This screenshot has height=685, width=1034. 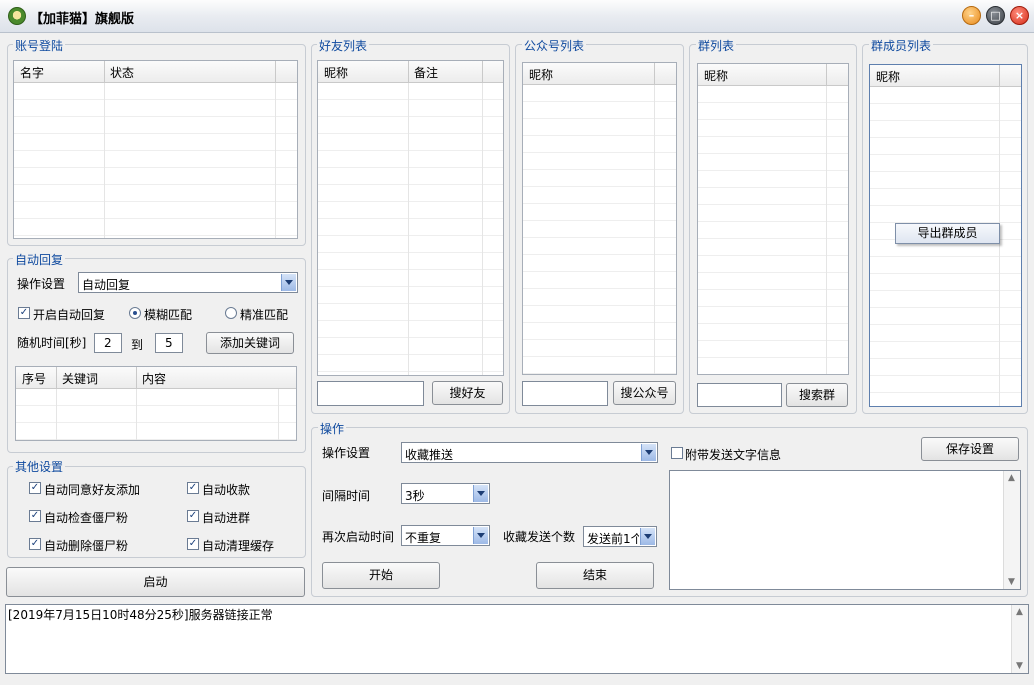 What do you see at coordinates (947, 233) in the screenshot?
I see `export-members-button: 导出群成员` at bounding box center [947, 233].